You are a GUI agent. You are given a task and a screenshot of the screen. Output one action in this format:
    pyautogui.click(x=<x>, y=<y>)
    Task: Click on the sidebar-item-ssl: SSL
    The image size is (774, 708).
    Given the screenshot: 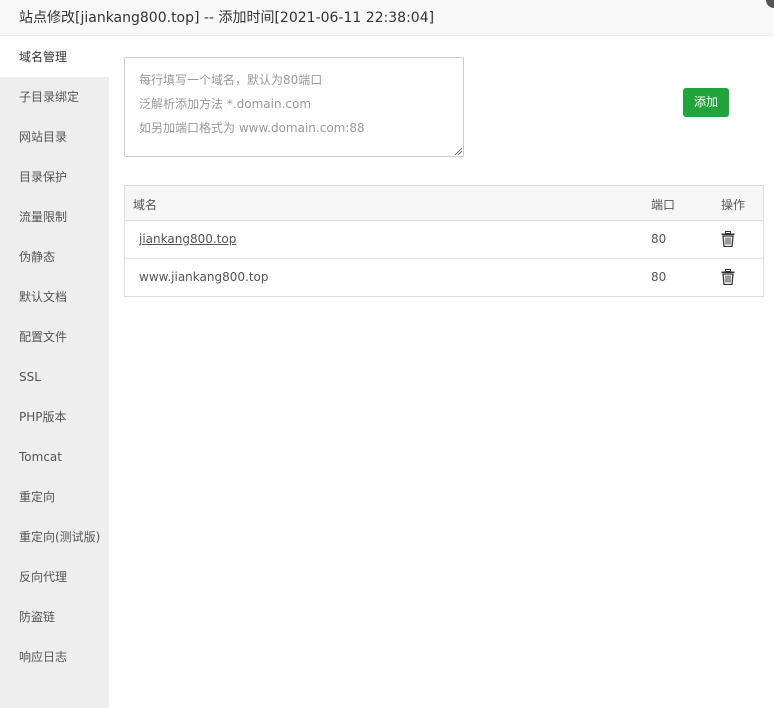 What is the action you would take?
    pyautogui.click(x=54, y=377)
    